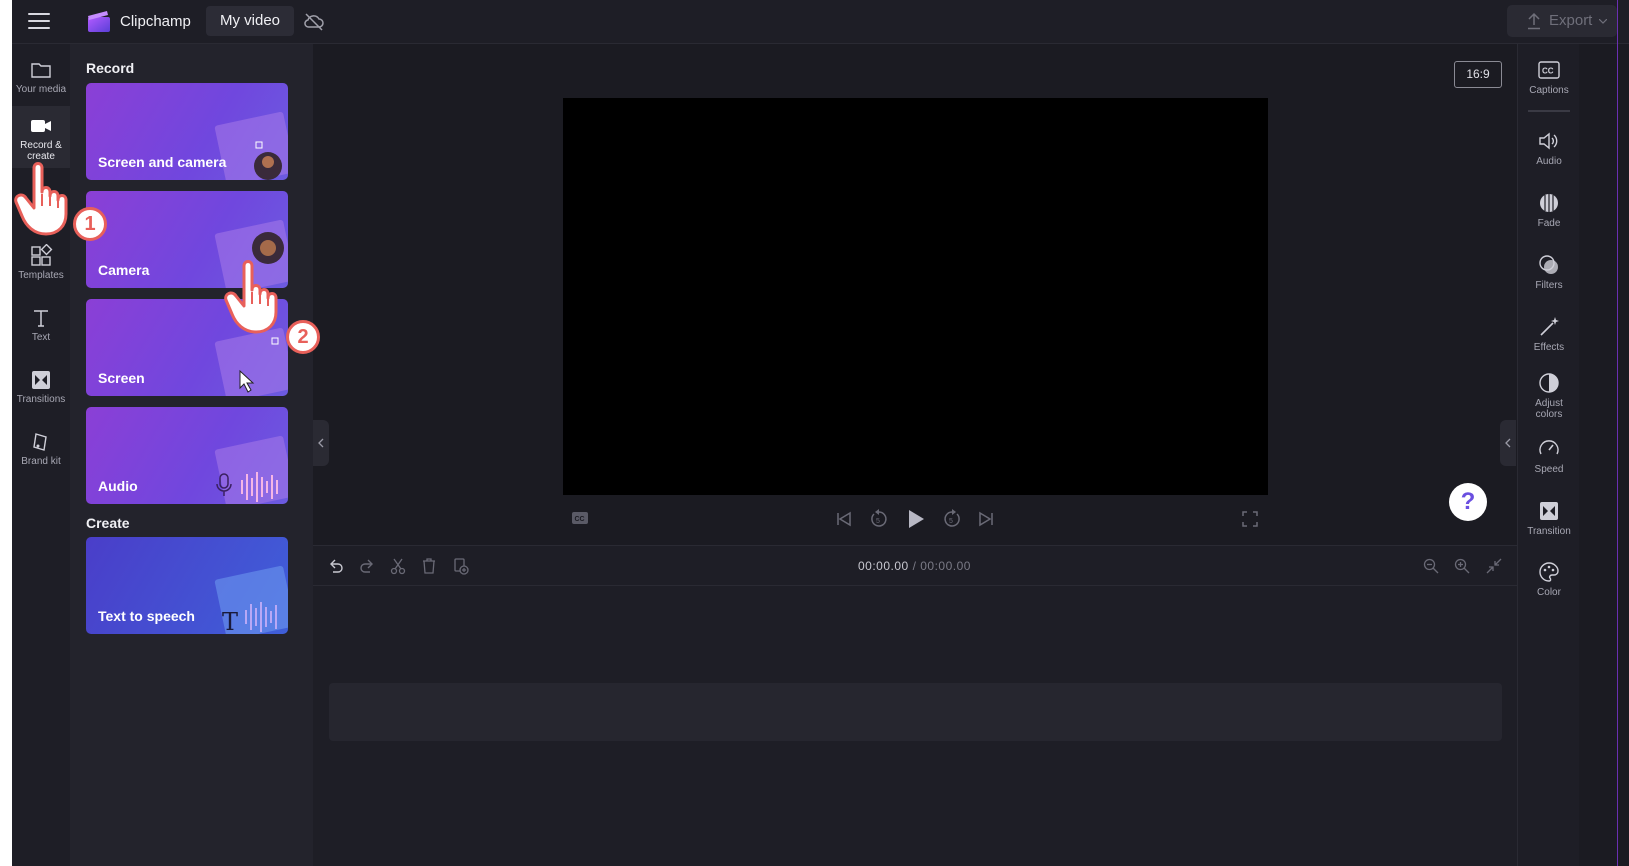 The image size is (1629, 866). I want to click on rail-item-audio: Audio, so click(1549, 148).